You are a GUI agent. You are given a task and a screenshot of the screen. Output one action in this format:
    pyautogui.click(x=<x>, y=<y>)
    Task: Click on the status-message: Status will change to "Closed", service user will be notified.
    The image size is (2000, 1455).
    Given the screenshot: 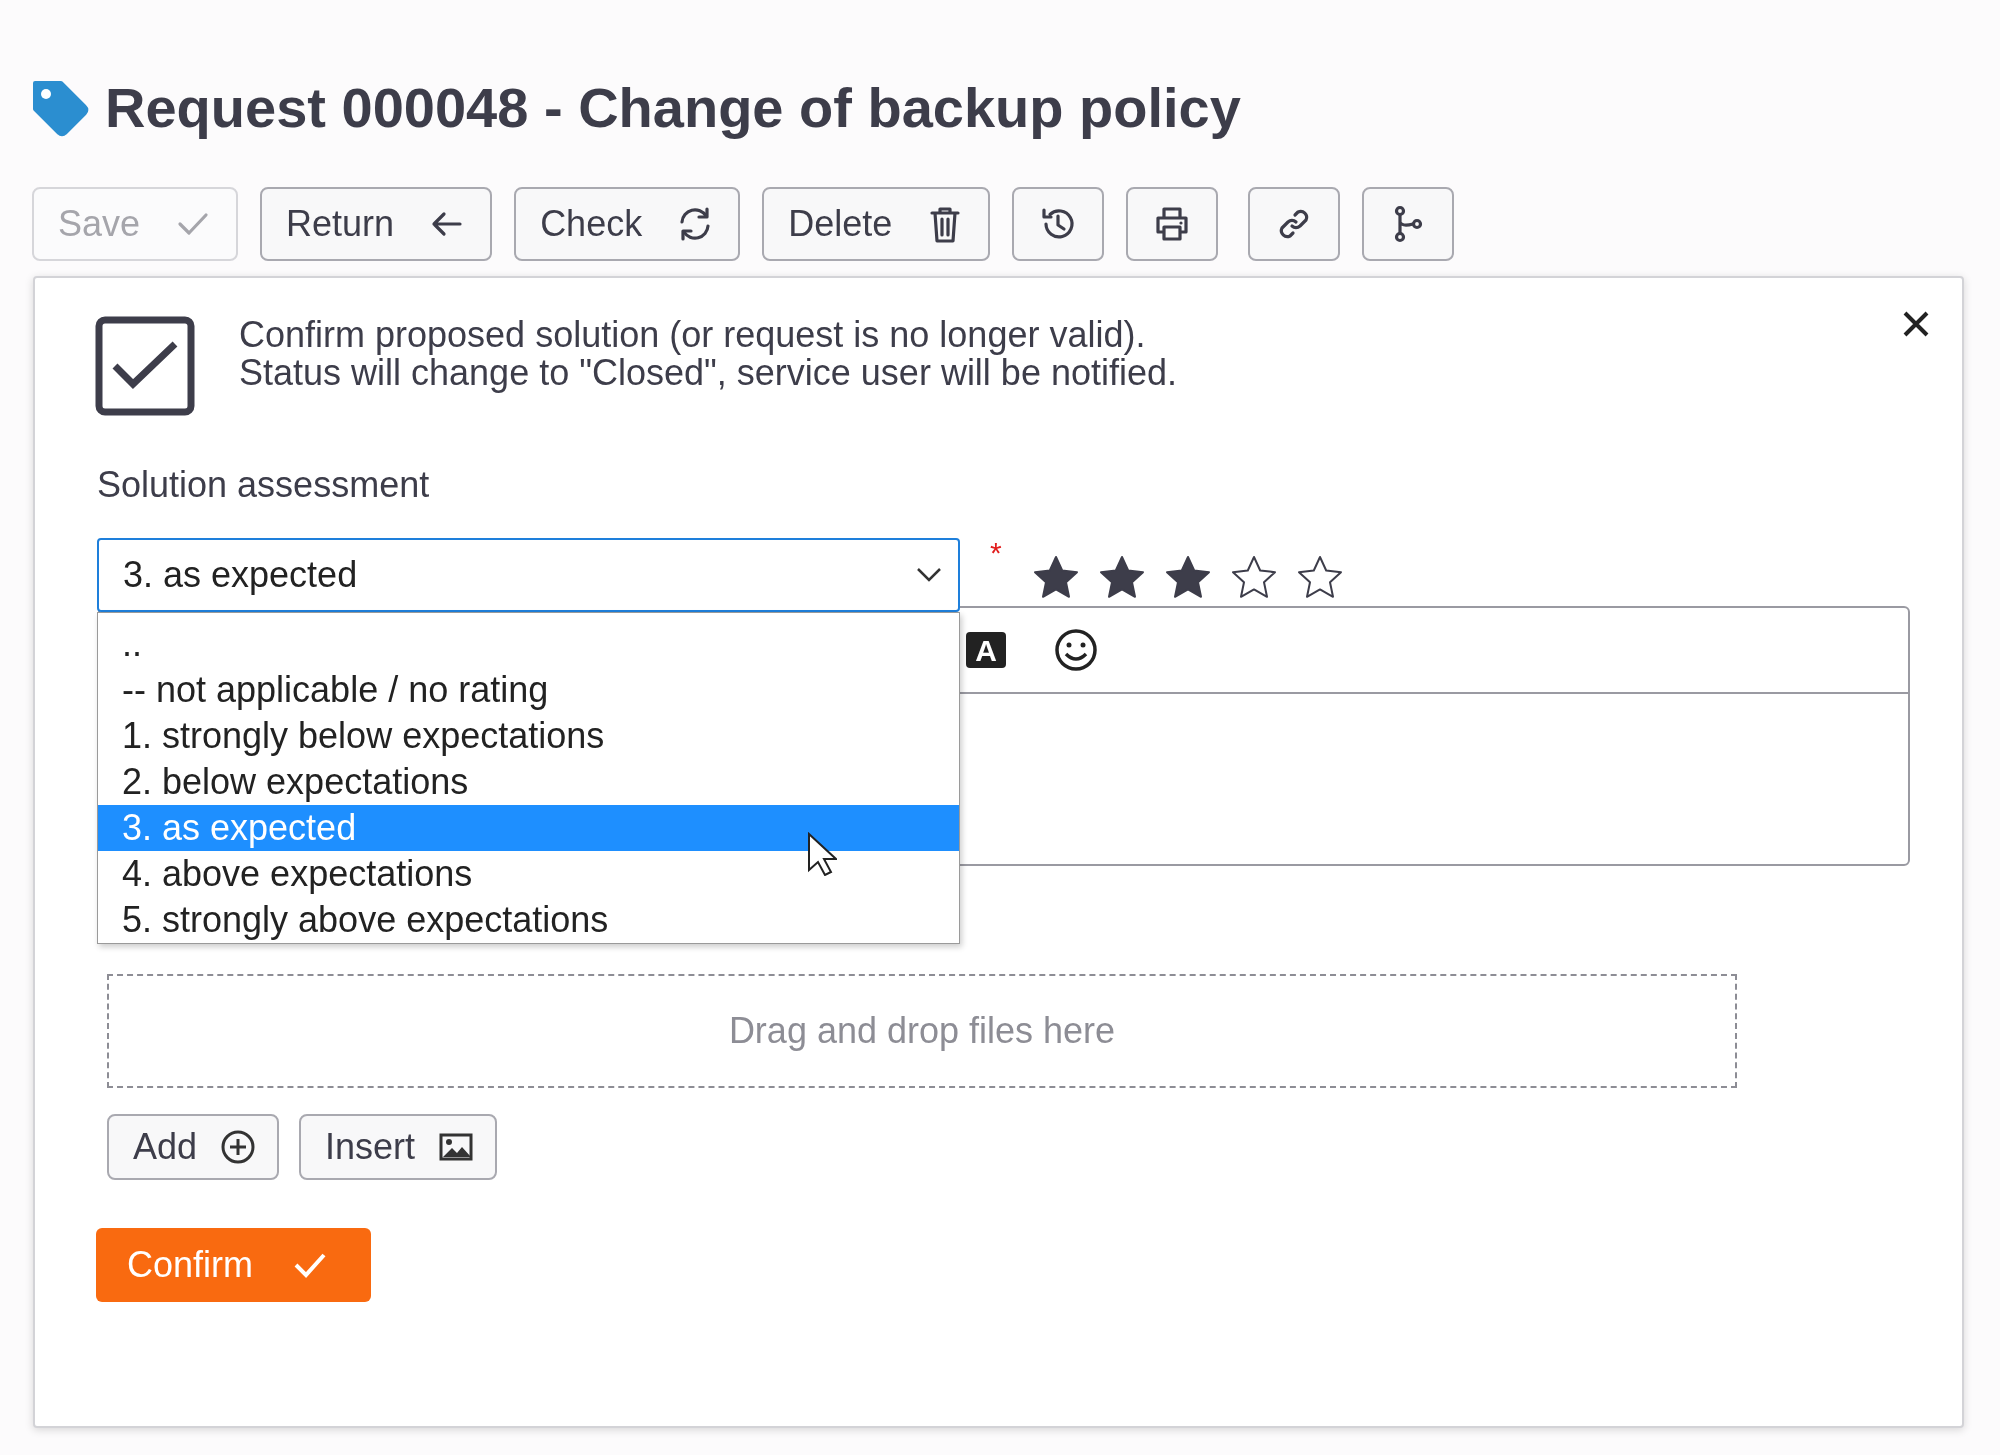 What is the action you would take?
    pyautogui.click(x=708, y=373)
    